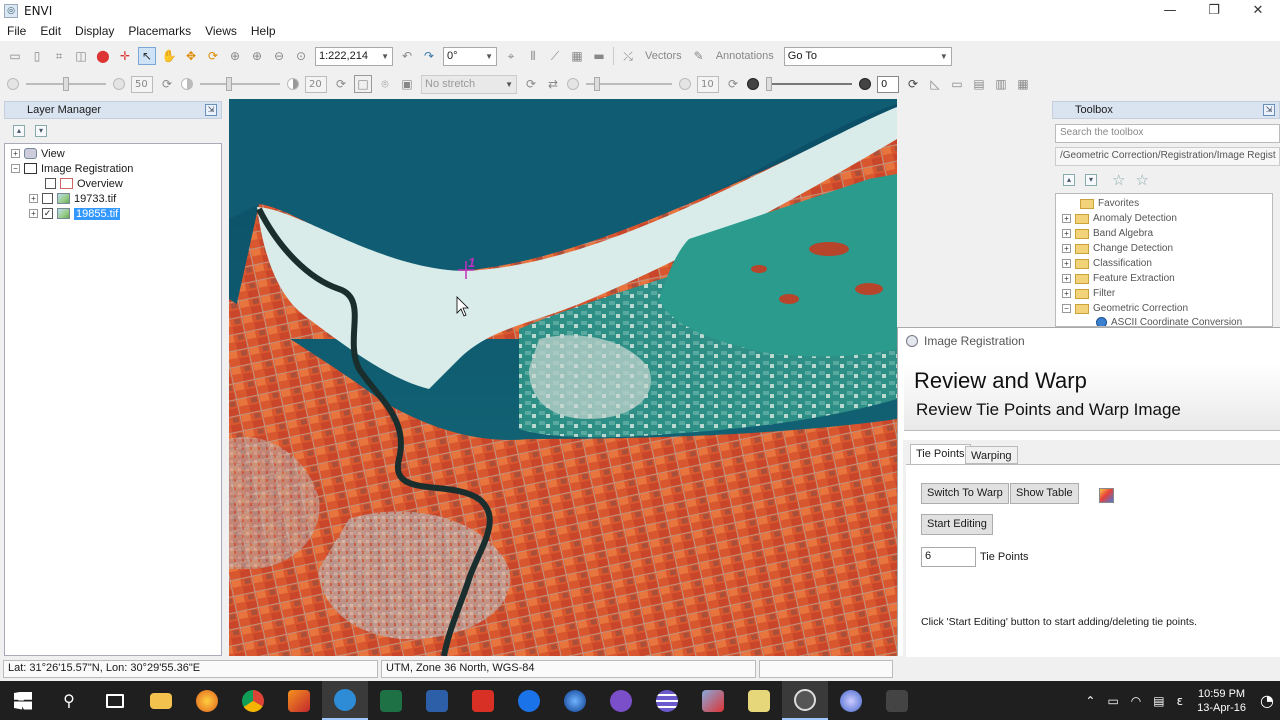 This screenshot has height=720, width=1280. Describe the element at coordinates (1109, 203) in the screenshot. I see `toolbox-item-favorites: Favorites` at that location.